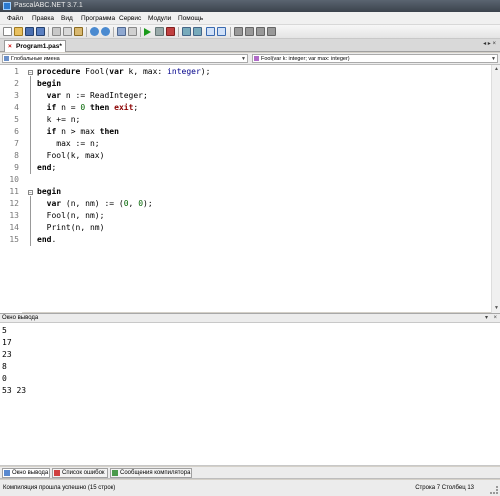 The image size is (500, 496). I want to click on tab-compiler-messages-label: Сообщения компилятора, so click(155, 473).